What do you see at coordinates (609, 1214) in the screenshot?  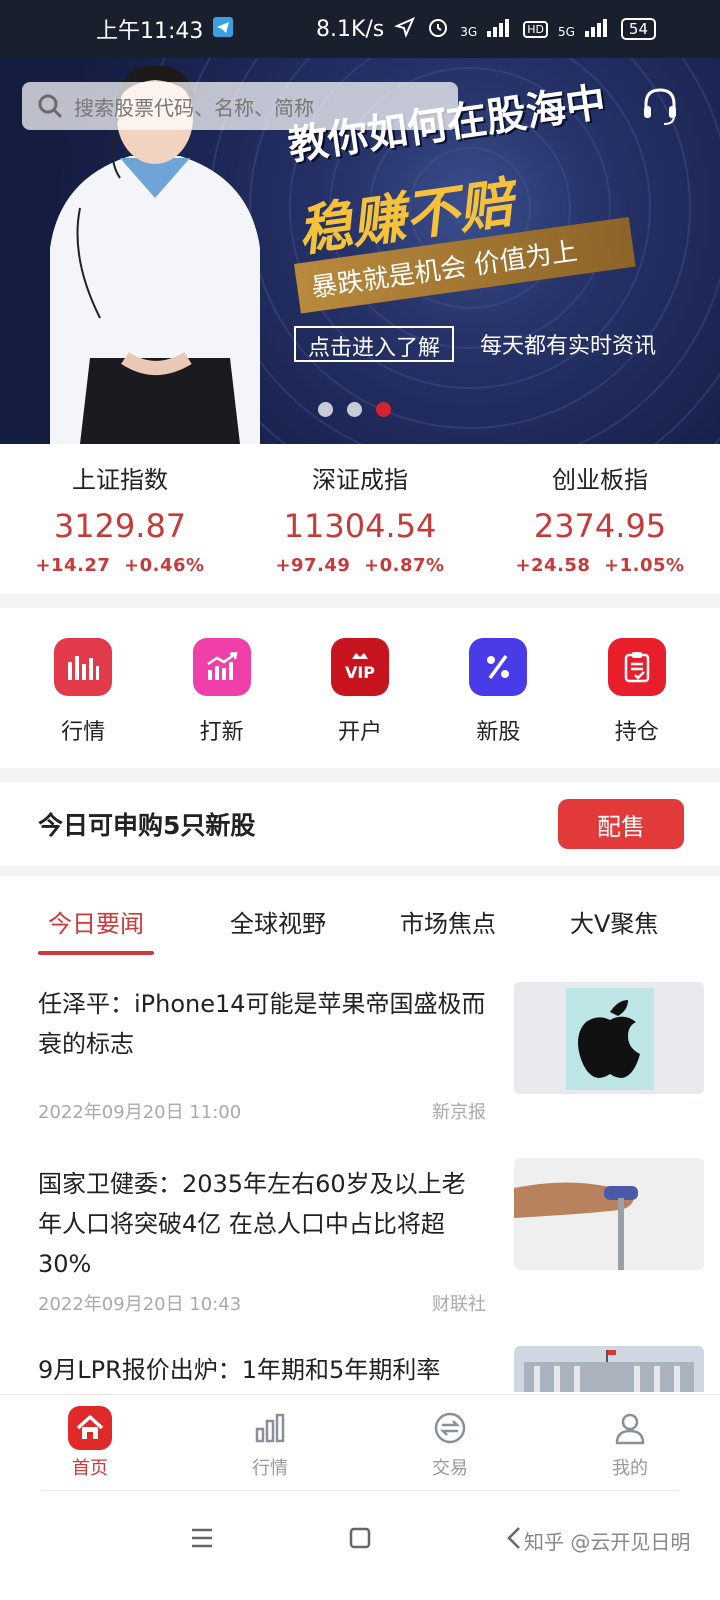 I see `elderly-hand-cane-image` at bounding box center [609, 1214].